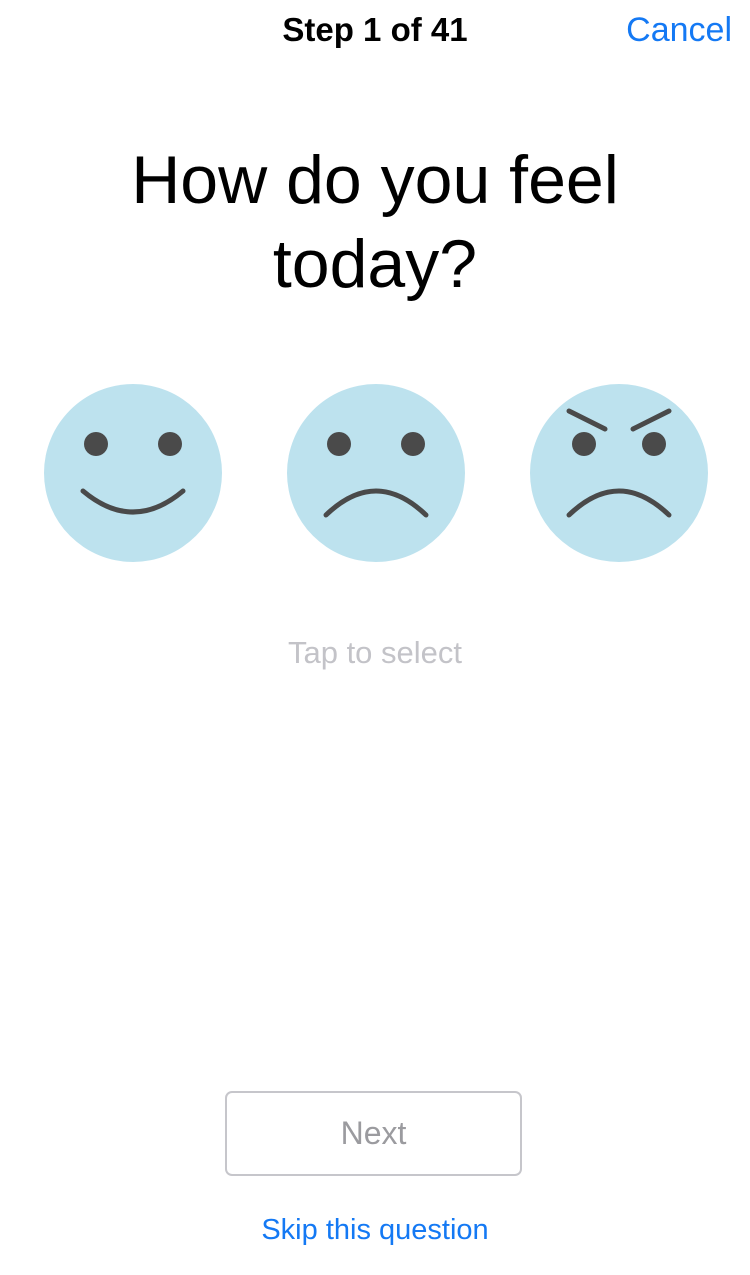 The image size is (750, 1275). Describe the element at coordinates (375, 1230) in the screenshot. I see `skip-question-link: Skip this question` at that location.